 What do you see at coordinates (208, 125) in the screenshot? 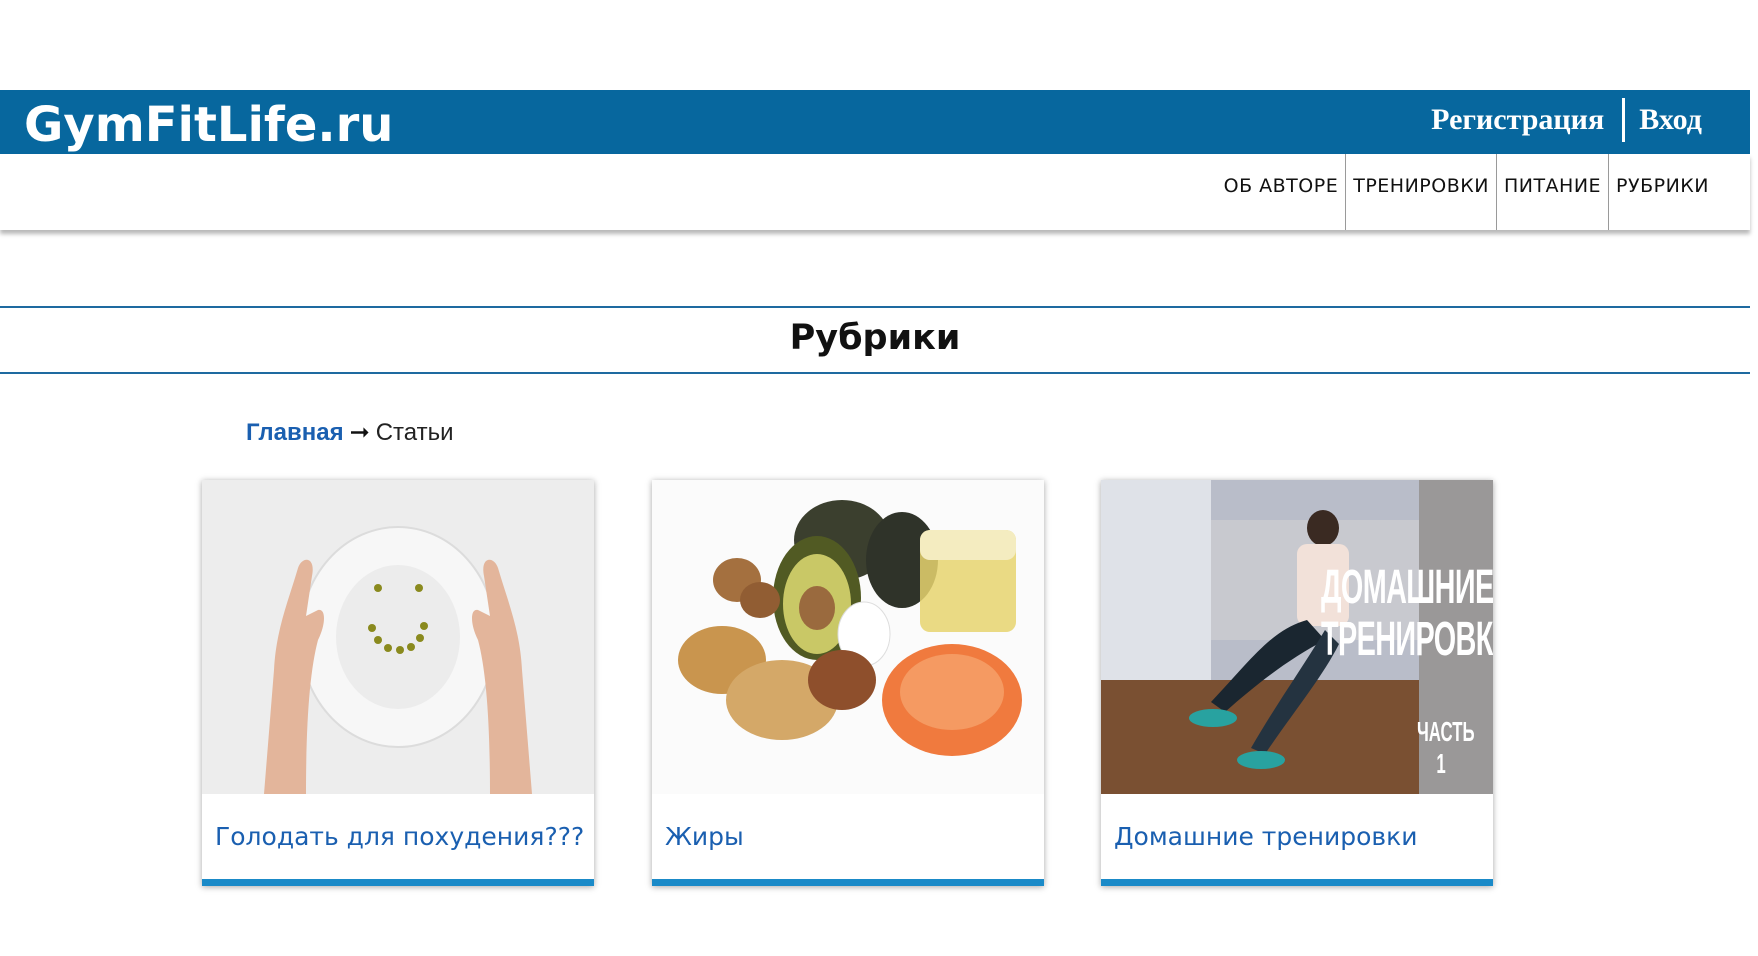
I see `site-logo: GymFitLife.ru` at bounding box center [208, 125].